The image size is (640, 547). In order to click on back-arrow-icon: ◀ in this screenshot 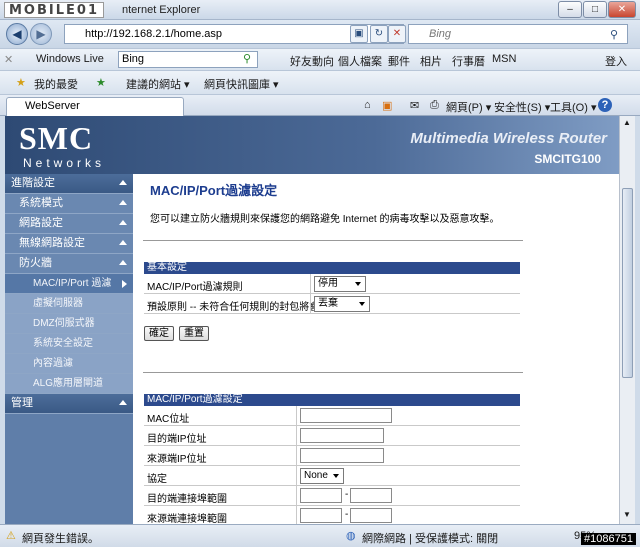, I will do `click(17, 34)`.